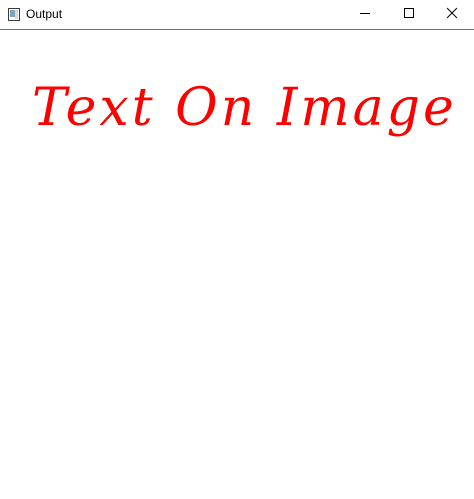  I want to click on app-icon, so click(14, 14).